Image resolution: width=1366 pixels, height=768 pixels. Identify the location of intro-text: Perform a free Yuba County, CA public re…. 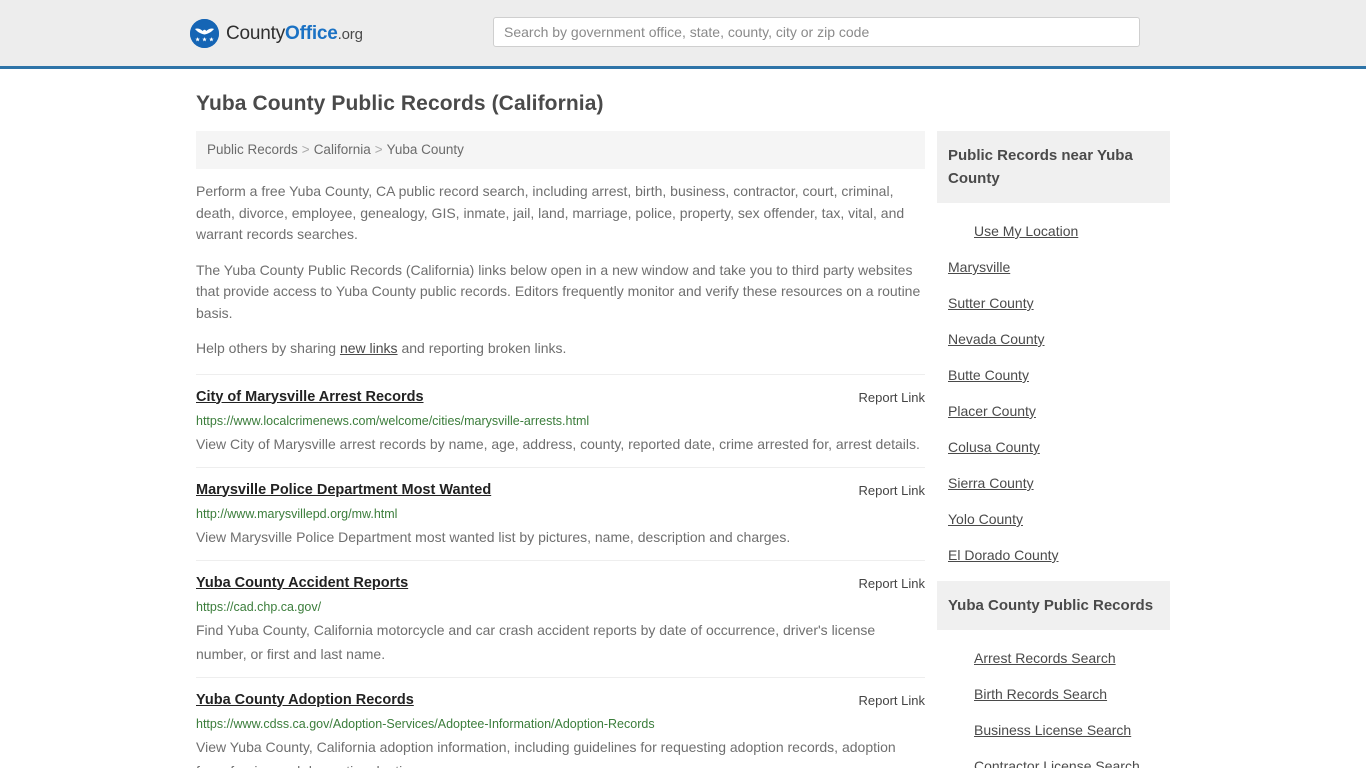
(560, 270).